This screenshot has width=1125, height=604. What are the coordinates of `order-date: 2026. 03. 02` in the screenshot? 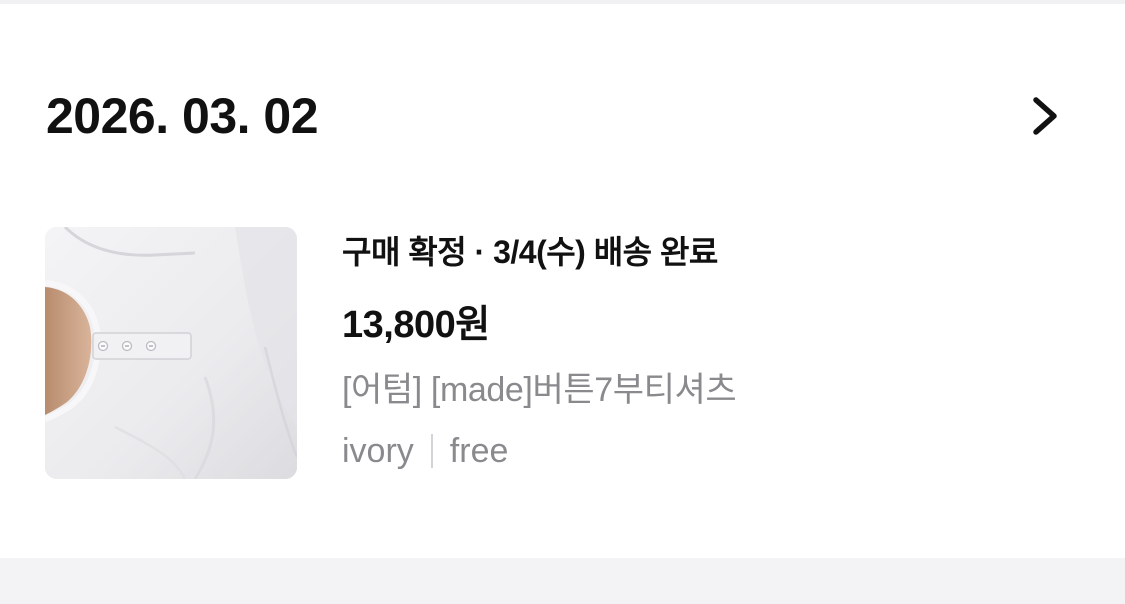 It's located at (182, 116).